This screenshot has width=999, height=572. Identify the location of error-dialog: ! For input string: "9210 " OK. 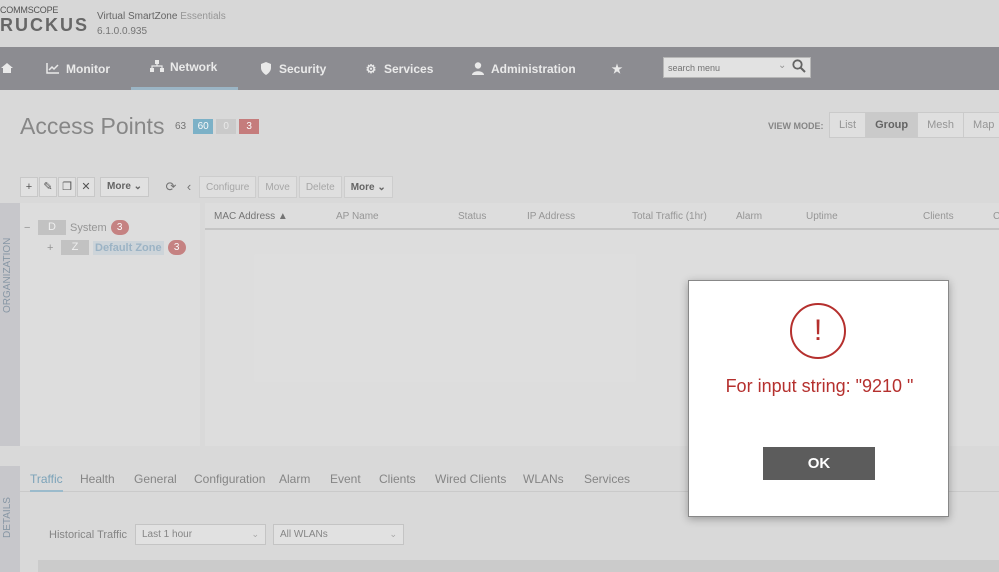
(818, 398).